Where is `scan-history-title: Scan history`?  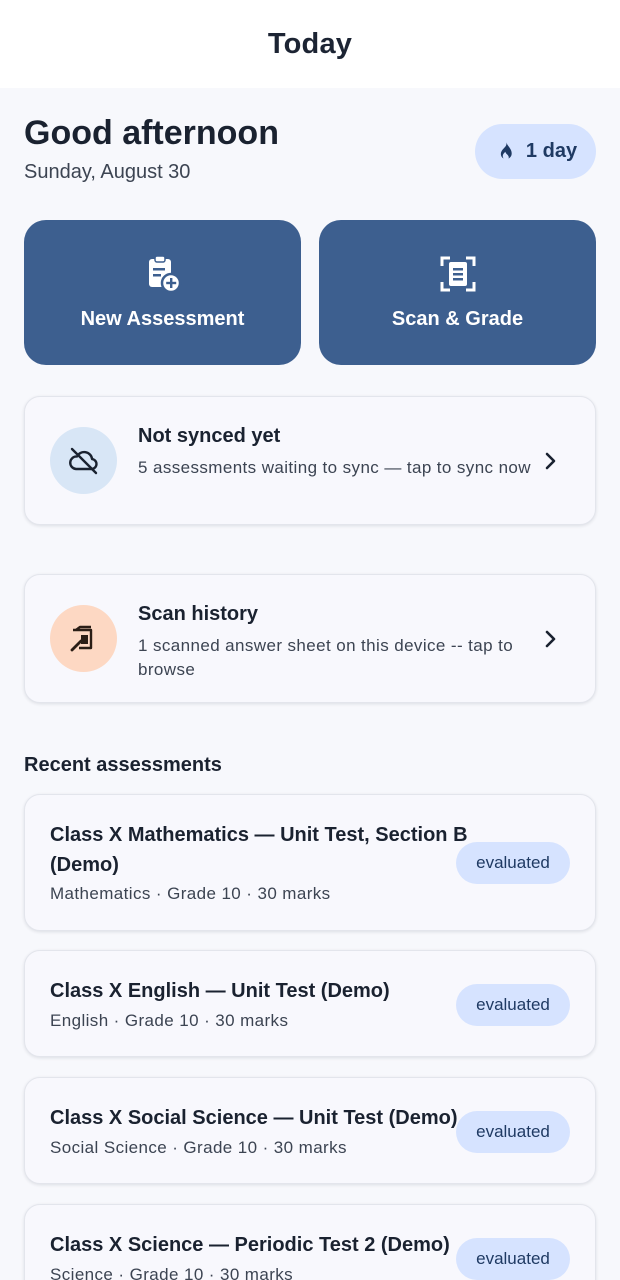 scan-history-title: Scan history is located at coordinates (198, 614).